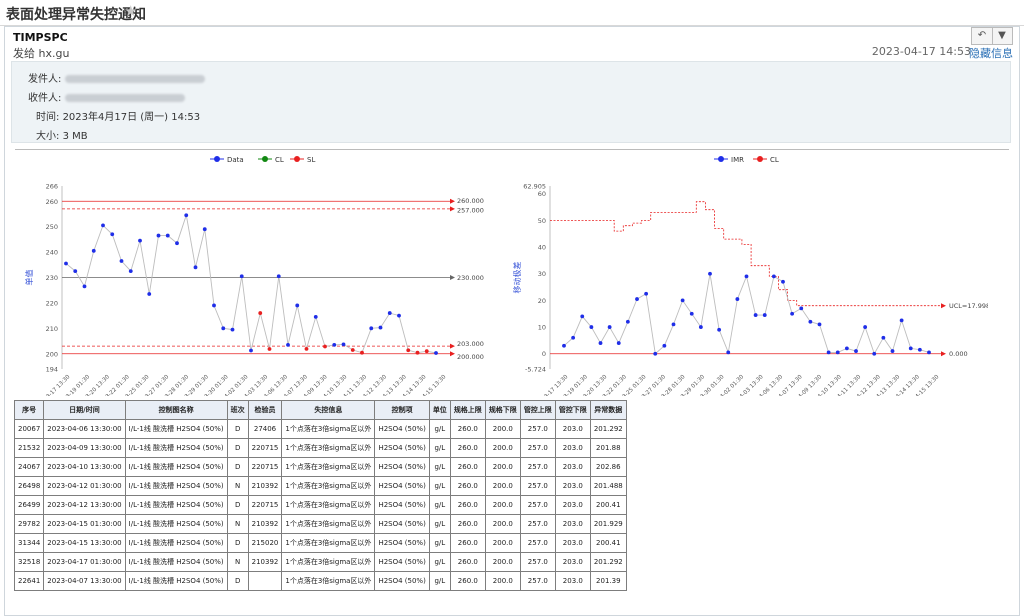 The height and width of the screenshot is (616, 1024). Describe the element at coordinates (542, 301) in the screenshot. I see `y-tick-label: 20` at that location.